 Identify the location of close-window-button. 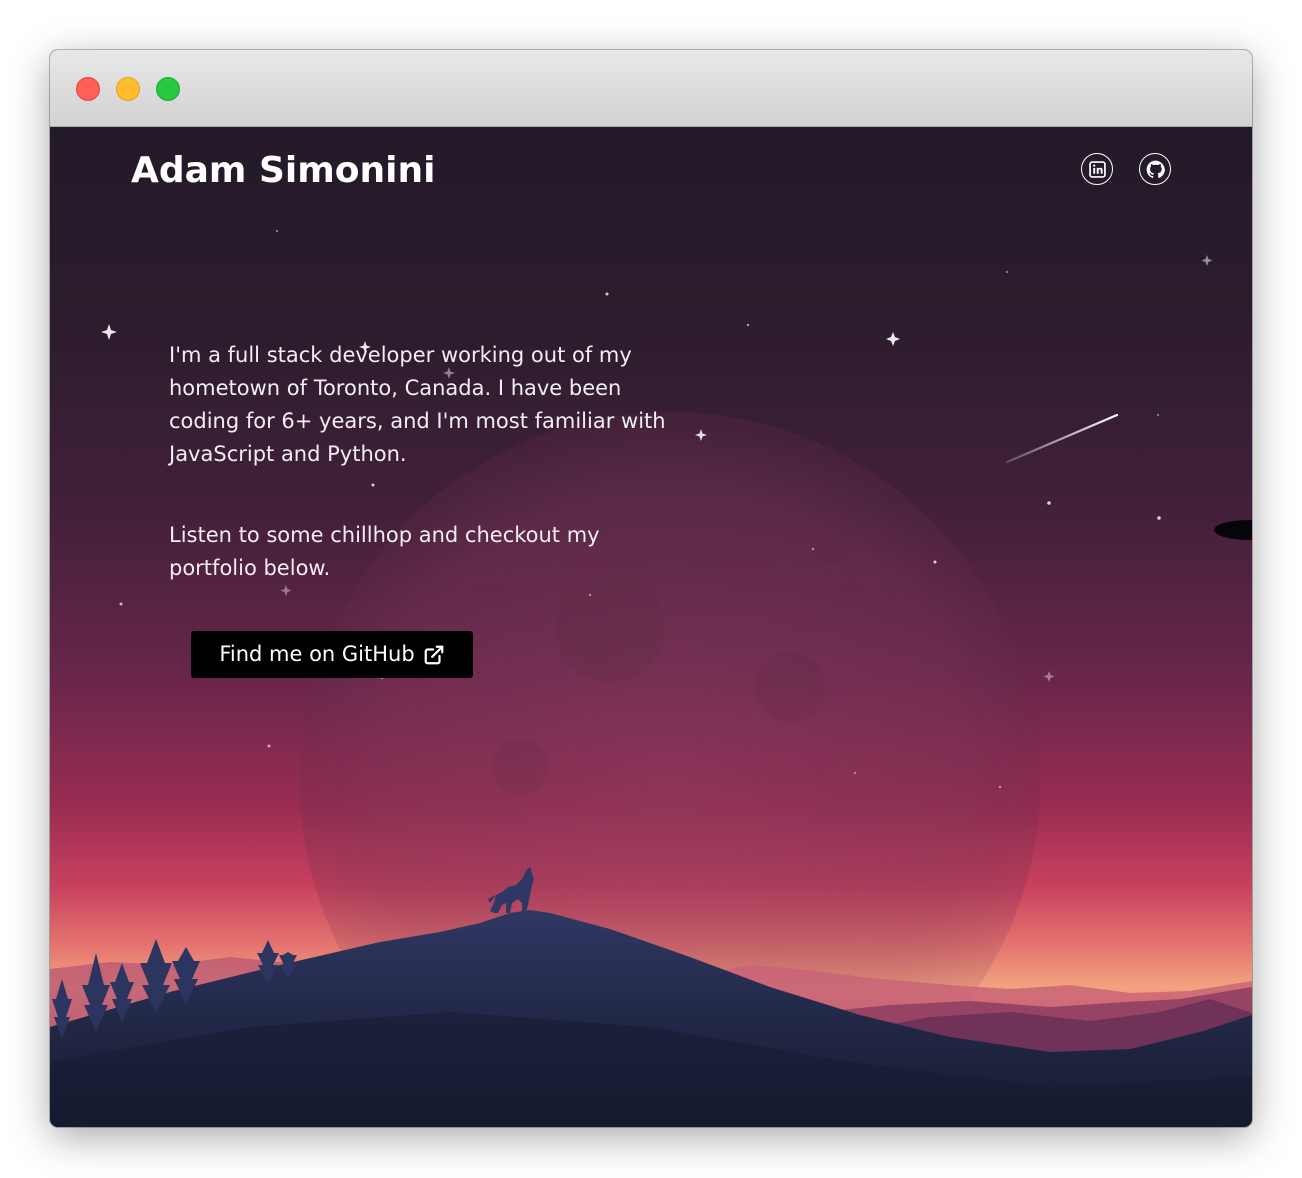
(88, 89).